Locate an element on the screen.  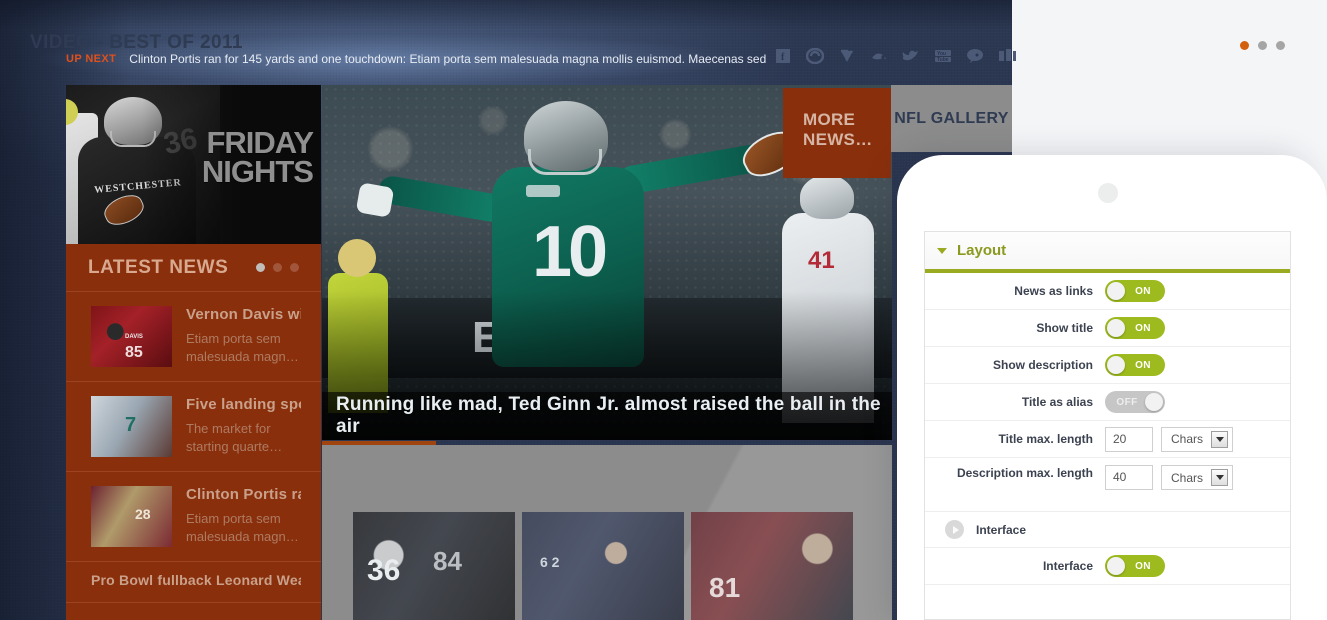
show-title-toggle: ON is located at coordinates (1135, 328).